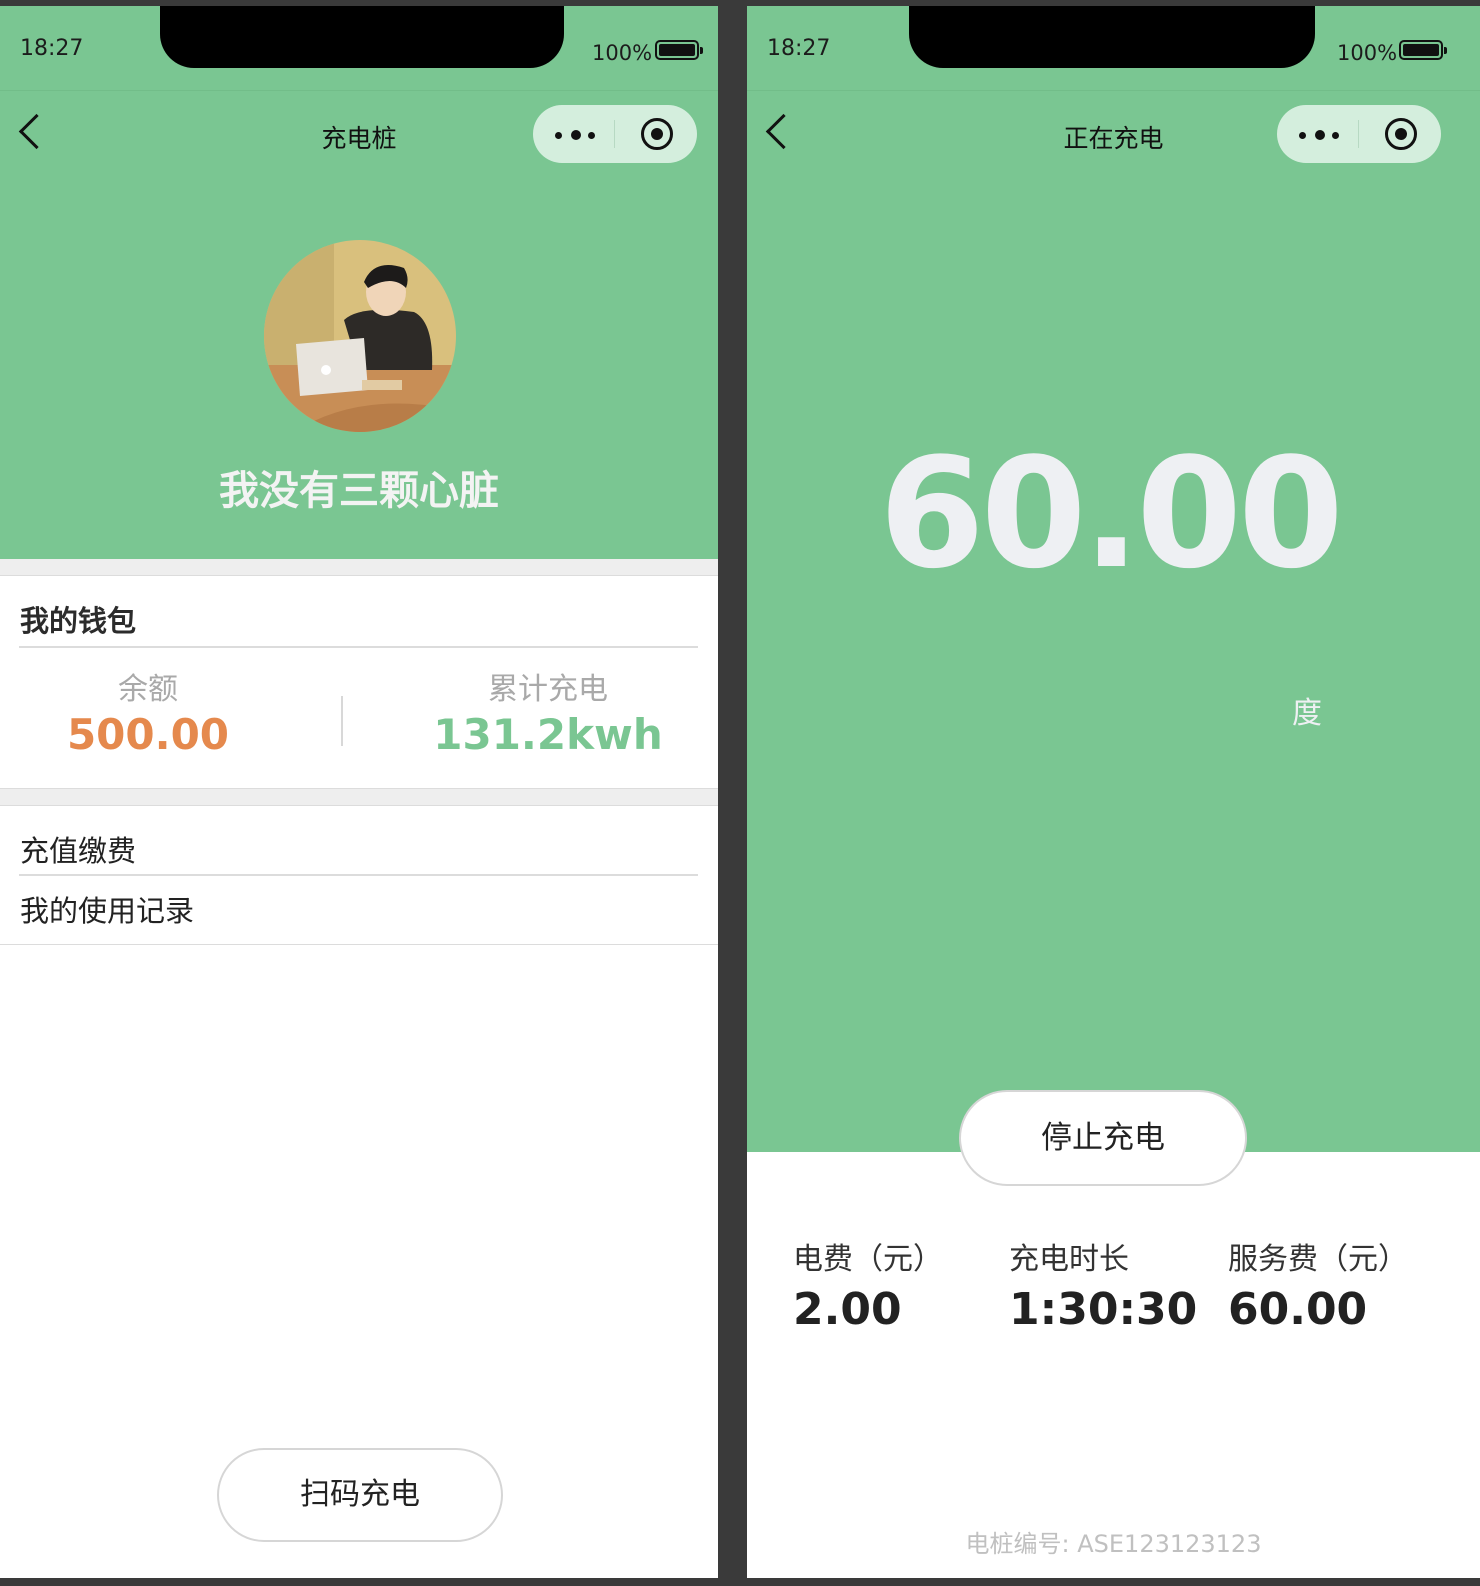 Image resolution: width=1480 pixels, height=1586 pixels. I want to click on electric-fee-label: 电费（元）, so click(868, 1259).